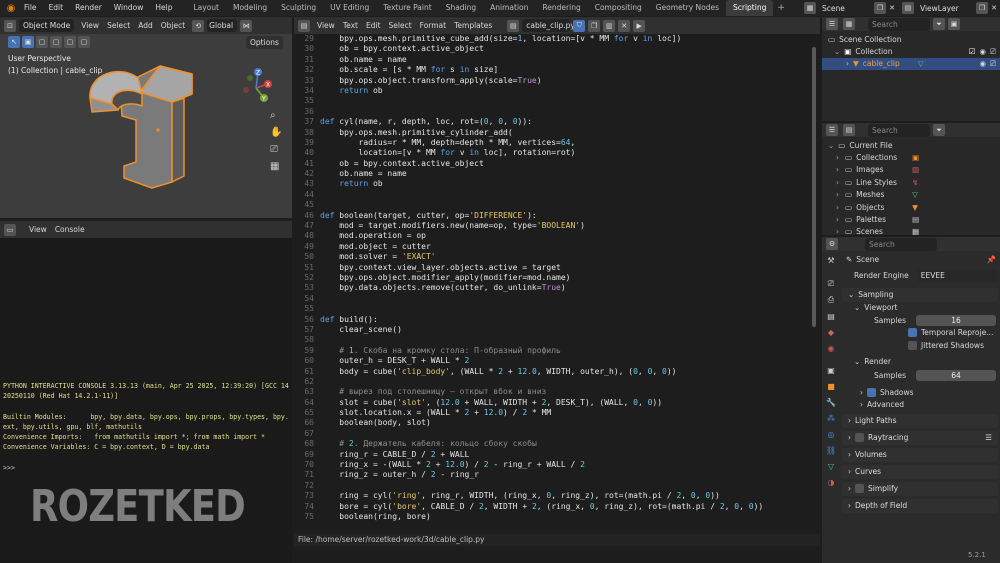  Describe the element at coordinates (10, 229) in the screenshot. I see `console-editor-type-icon: ▭` at that location.